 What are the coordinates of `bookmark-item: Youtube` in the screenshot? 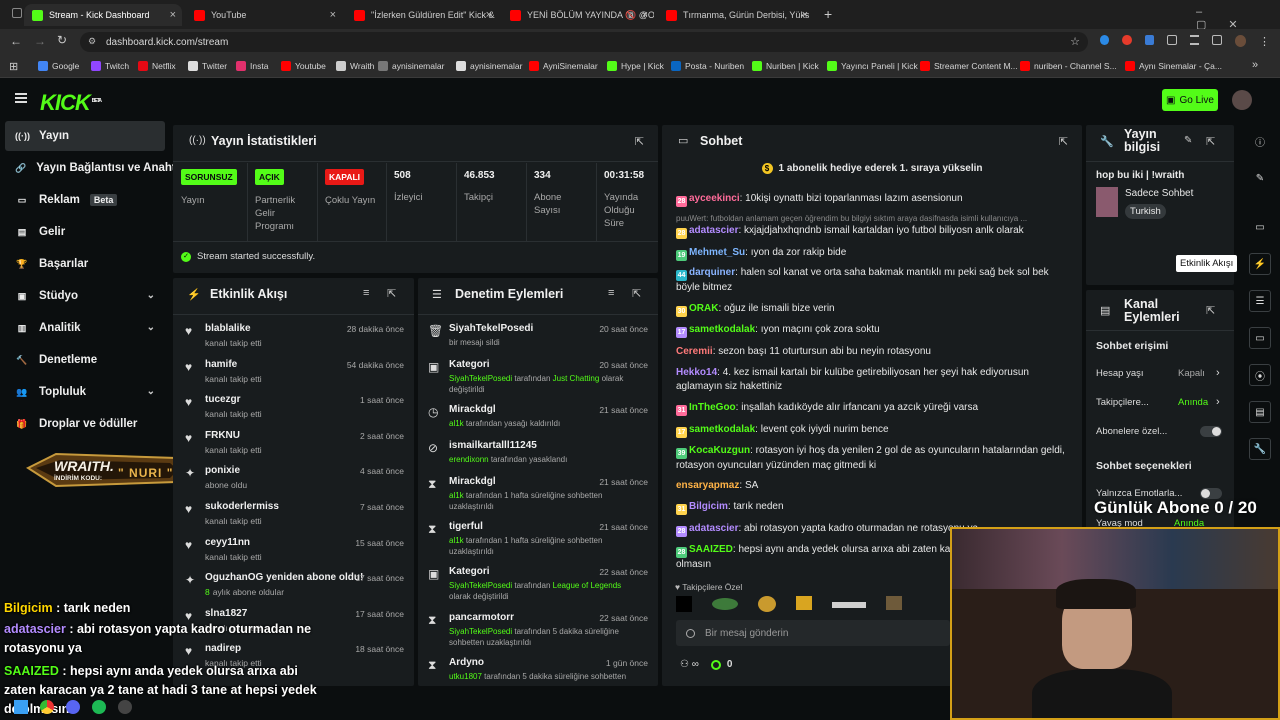 It's located at (303, 66).